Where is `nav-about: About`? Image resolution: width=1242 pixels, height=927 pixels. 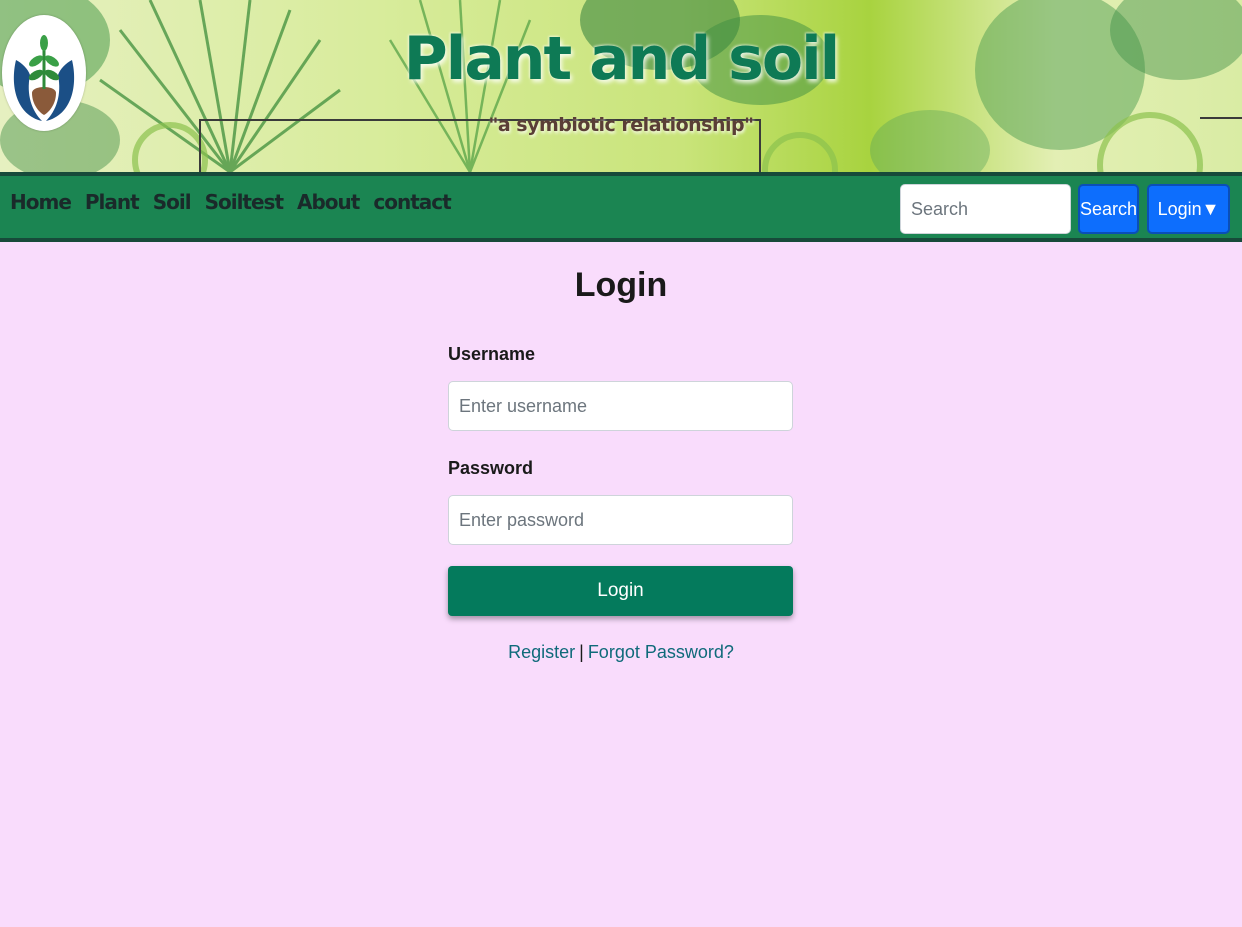
nav-about: About is located at coordinates (328, 202).